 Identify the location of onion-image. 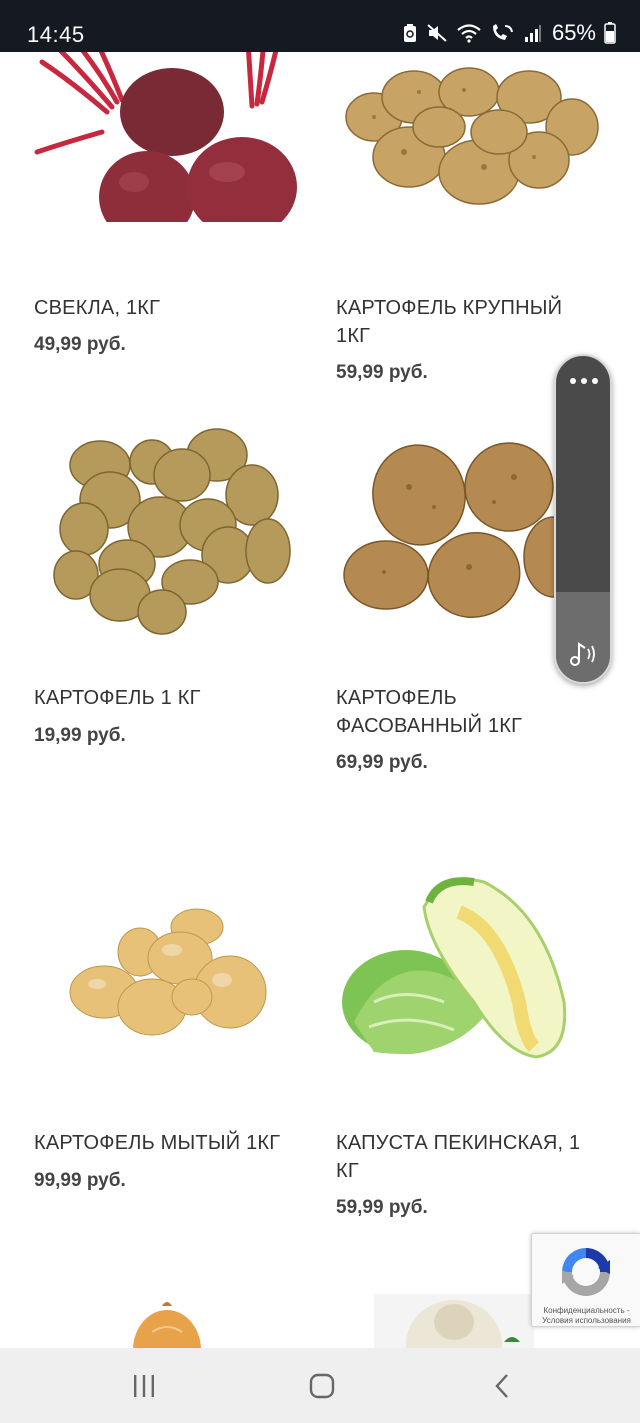
(167, 1321).